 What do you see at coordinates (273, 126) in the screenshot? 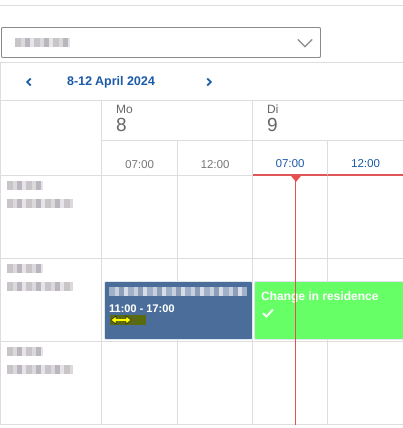
I see `day-number: 9` at bounding box center [273, 126].